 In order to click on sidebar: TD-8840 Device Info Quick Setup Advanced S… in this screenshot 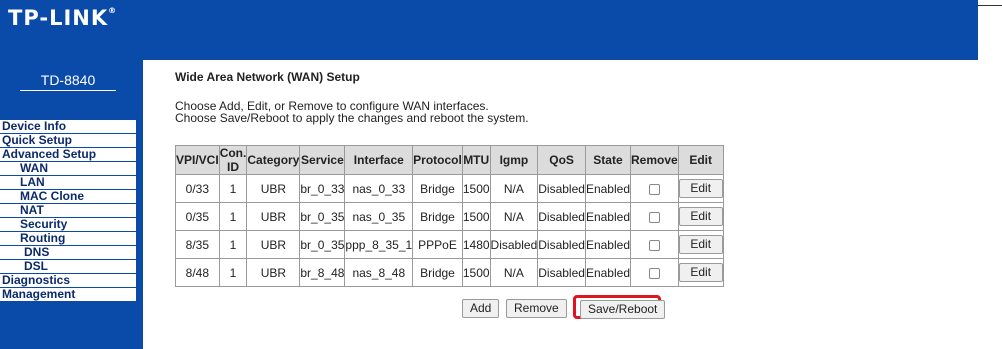, I will do `click(71, 204)`.